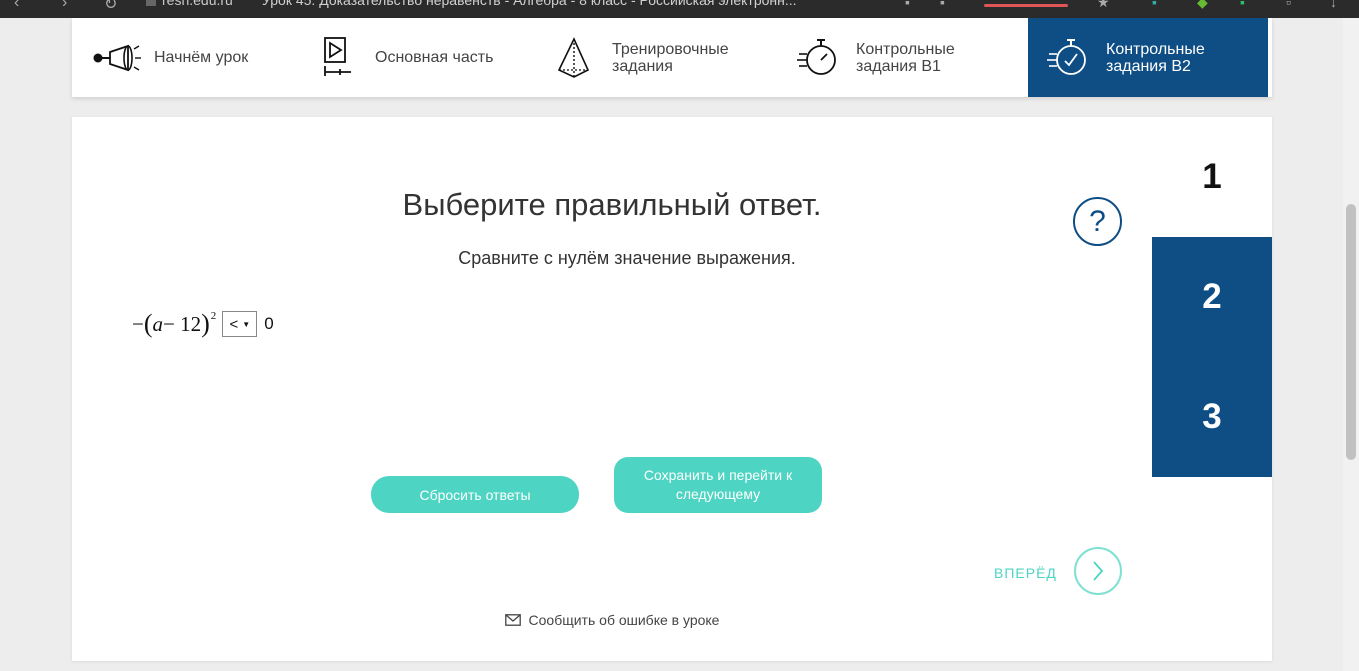 This screenshot has width=1359, height=671. I want to click on nav-item-label: Тренировочные задания, so click(670, 57).